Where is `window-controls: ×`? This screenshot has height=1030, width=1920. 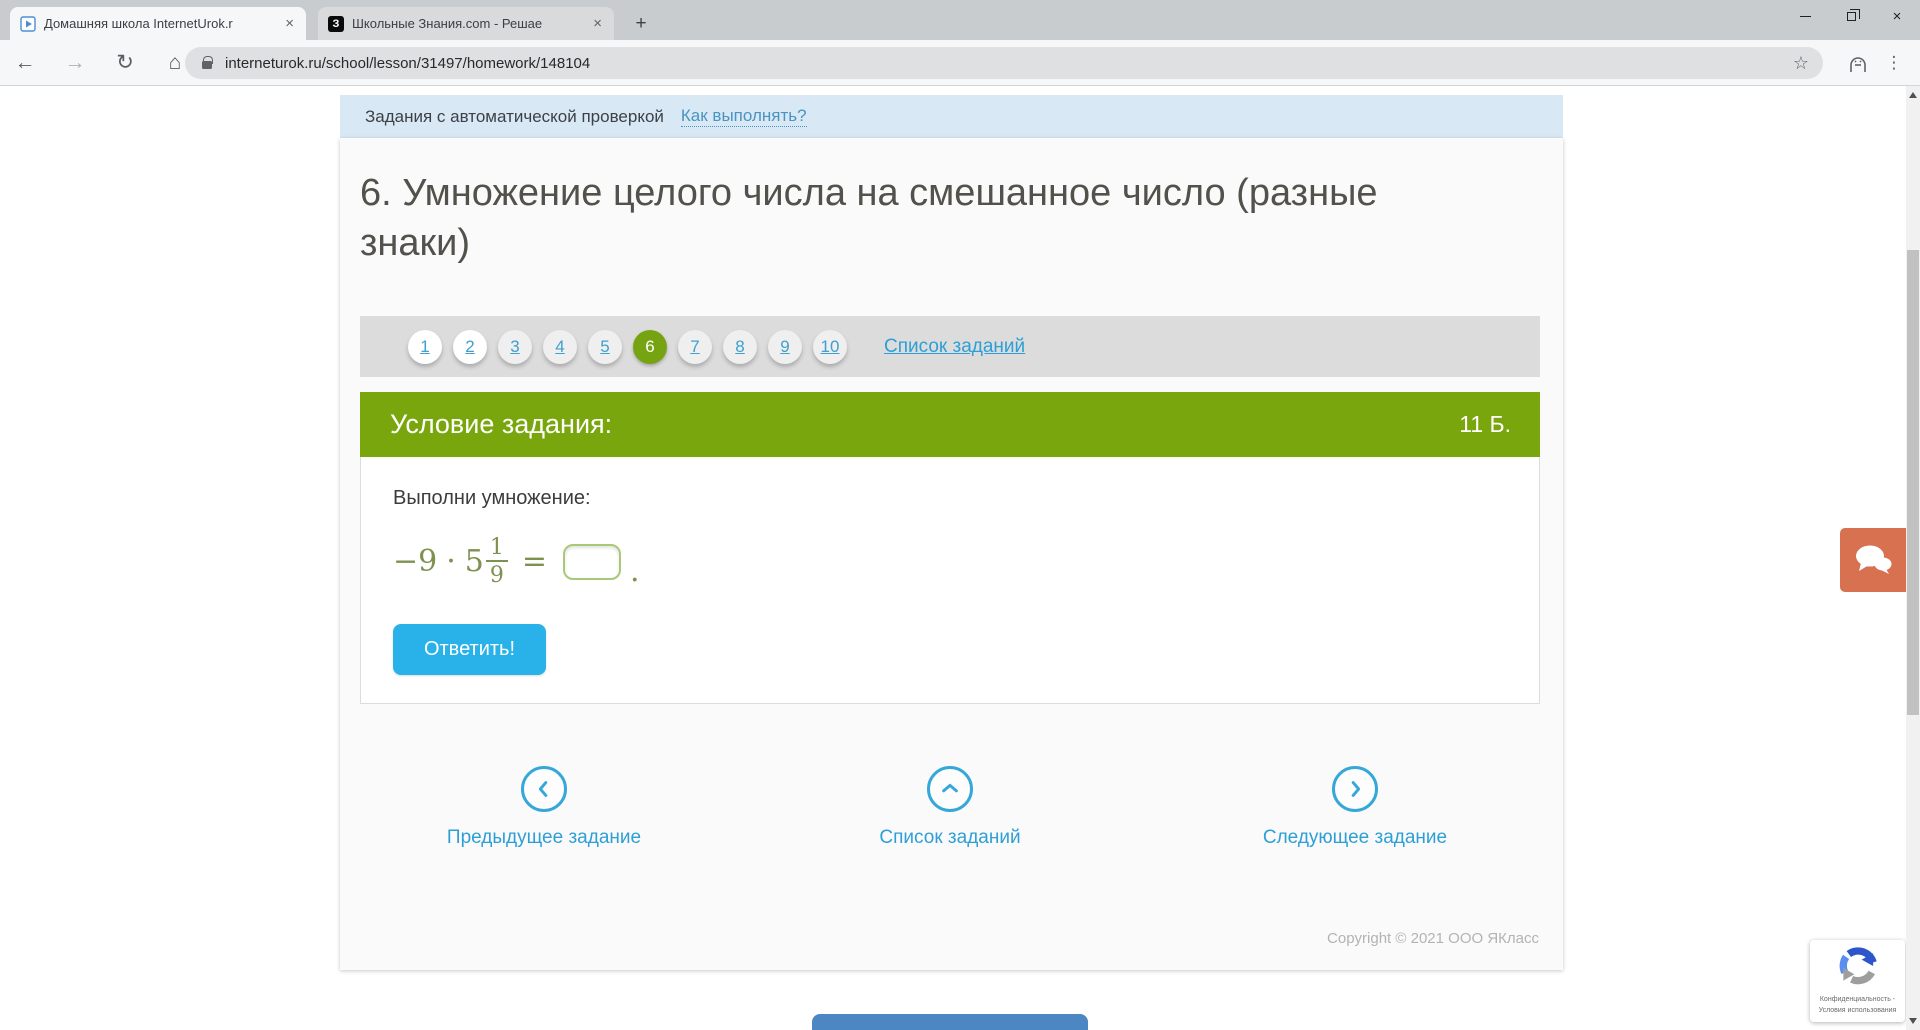
window-controls: × is located at coordinates (1851, 16).